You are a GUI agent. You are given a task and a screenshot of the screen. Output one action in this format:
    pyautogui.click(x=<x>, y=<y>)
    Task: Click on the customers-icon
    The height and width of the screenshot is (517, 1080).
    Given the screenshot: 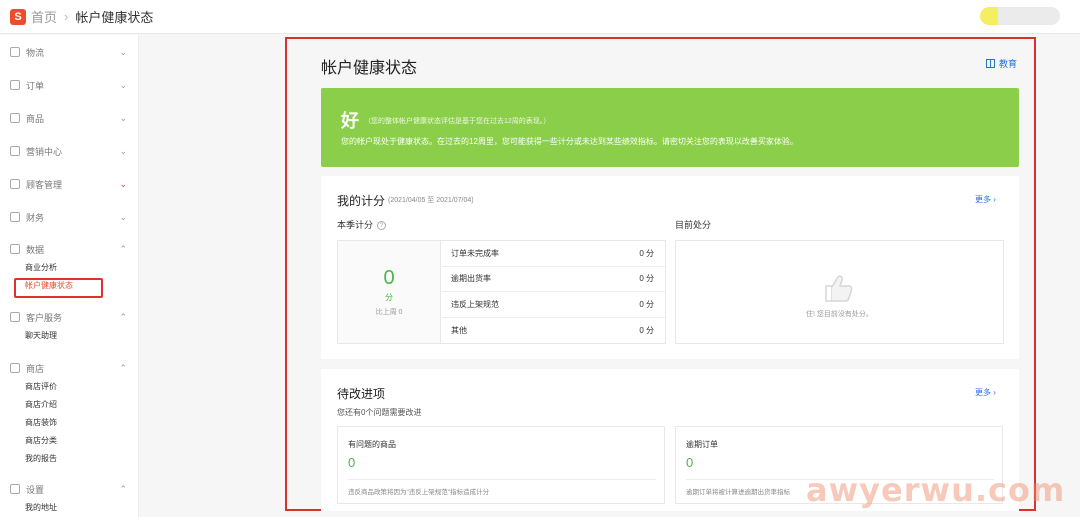 What is the action you would take?
    pyautogui.click(x=15, y=184)
    